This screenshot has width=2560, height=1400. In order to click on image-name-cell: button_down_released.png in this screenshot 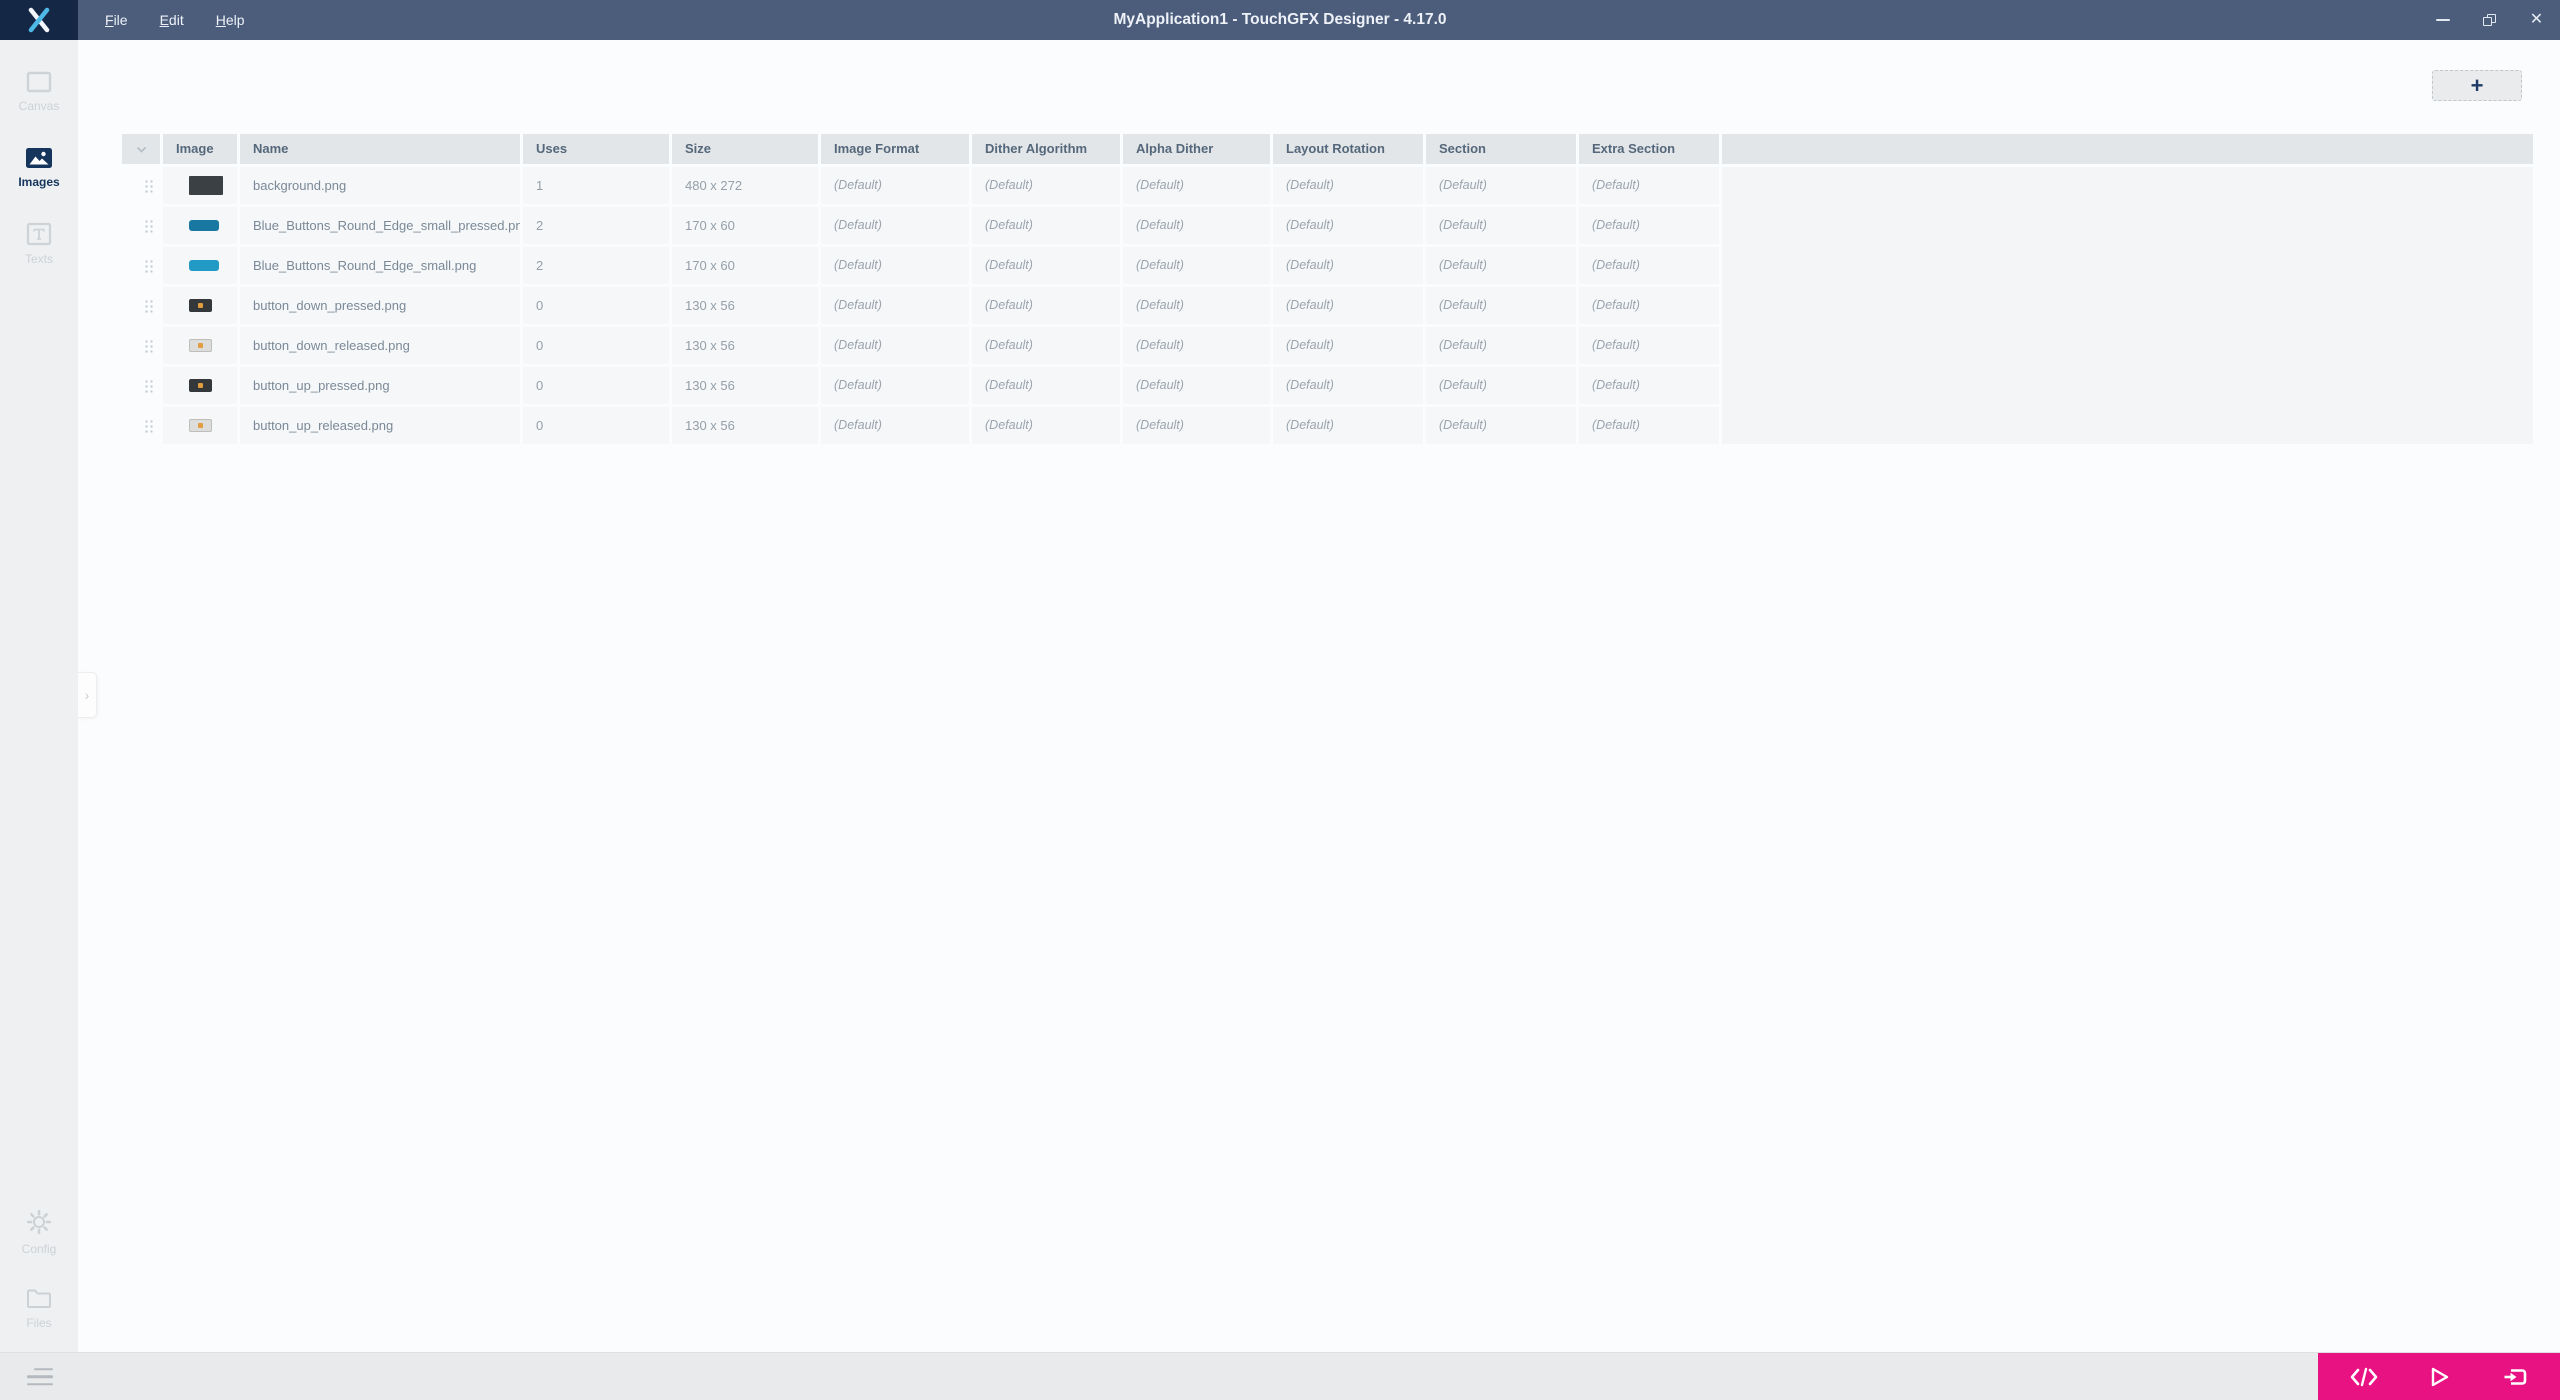, I will do `click(380, 345)`.